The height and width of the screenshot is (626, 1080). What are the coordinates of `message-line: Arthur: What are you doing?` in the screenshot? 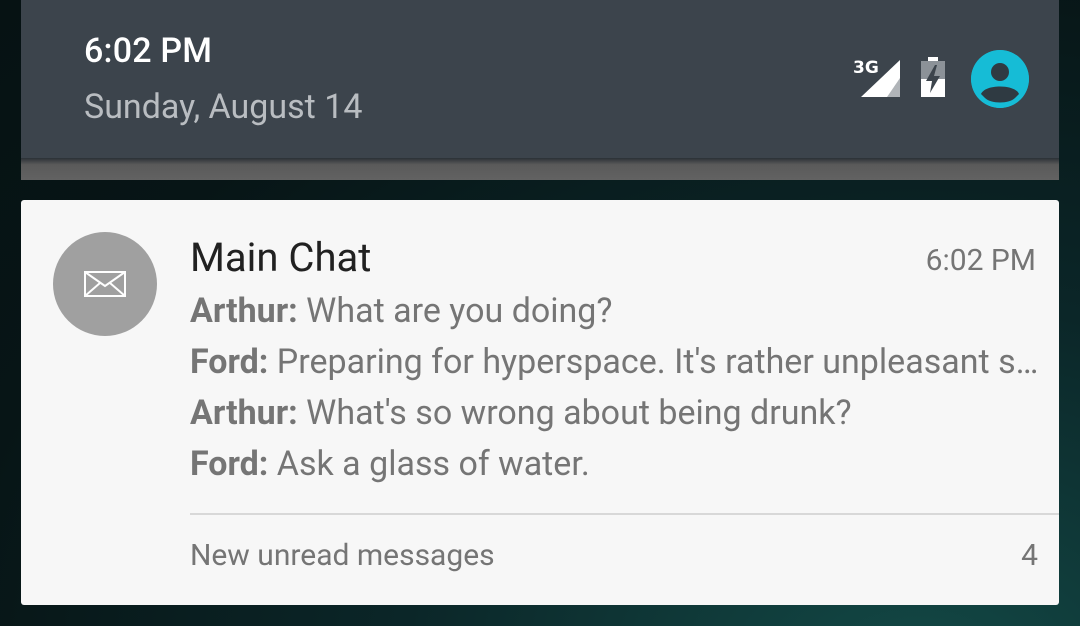 It's located at (615, 311).